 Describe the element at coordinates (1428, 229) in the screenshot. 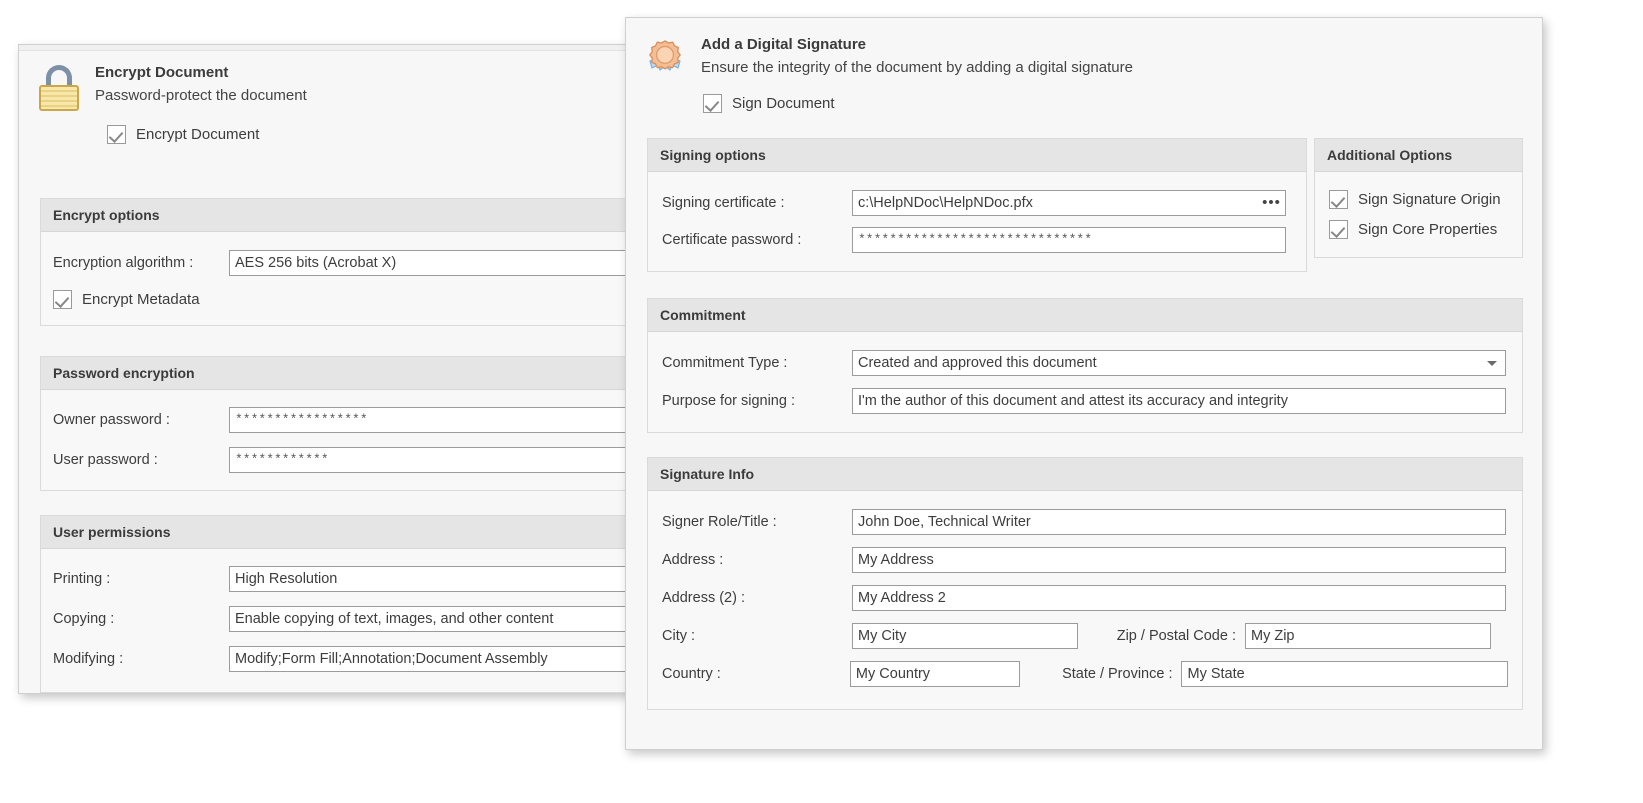

I see `sign-core-properties-label: Sign Core Properties` at that location.